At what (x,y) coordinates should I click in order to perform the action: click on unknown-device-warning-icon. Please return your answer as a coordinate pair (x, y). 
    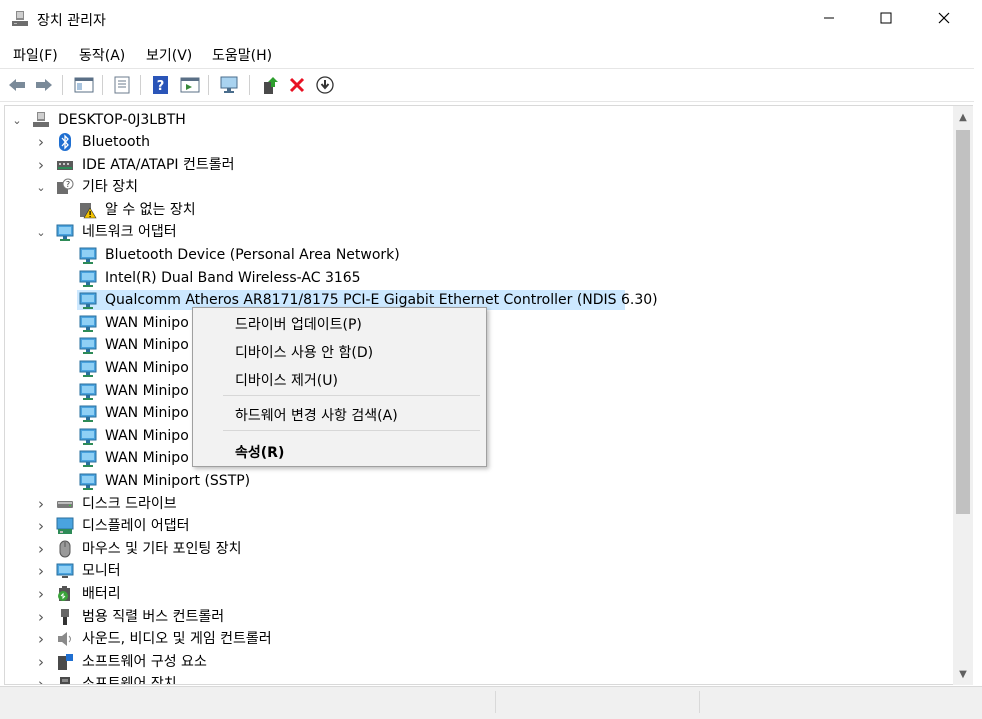
    Looking at the image, I should click on (88, 210).